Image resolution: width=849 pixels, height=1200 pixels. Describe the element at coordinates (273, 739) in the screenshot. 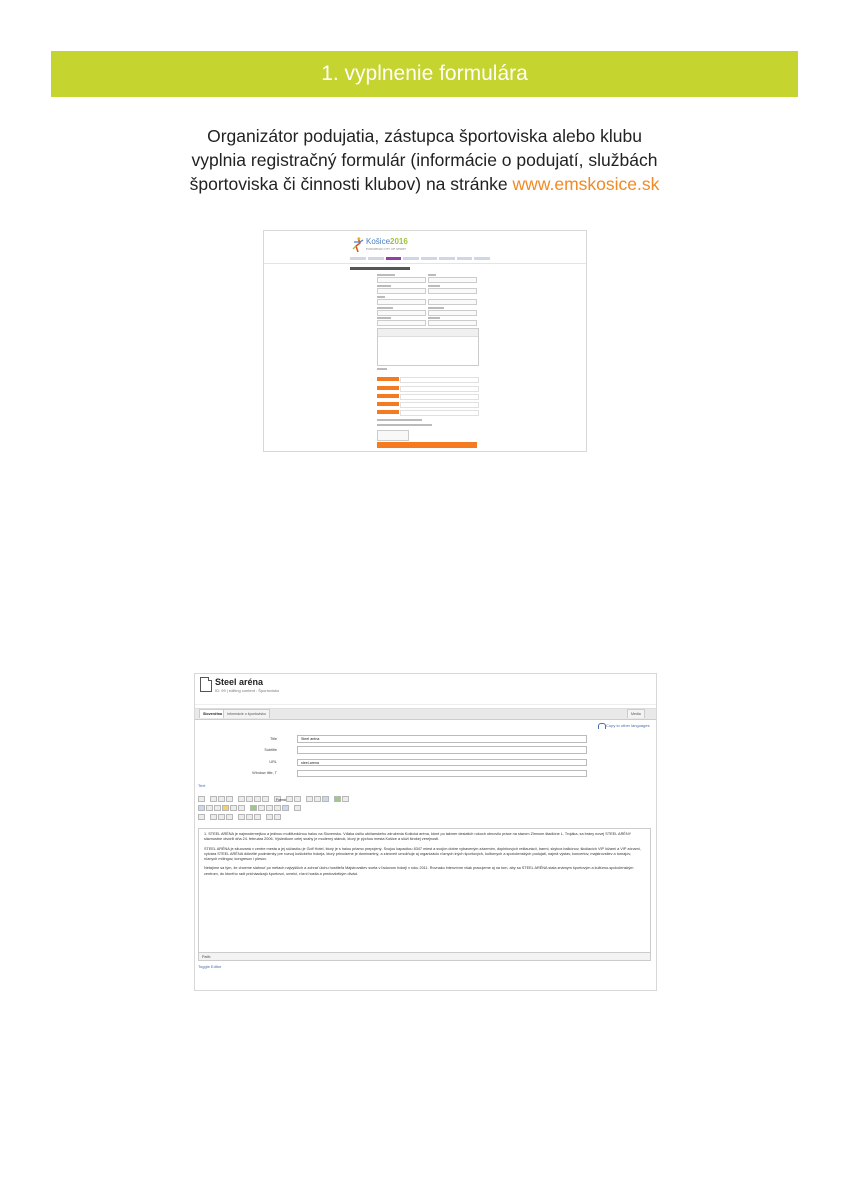

I see `title-label: Title` at that location.